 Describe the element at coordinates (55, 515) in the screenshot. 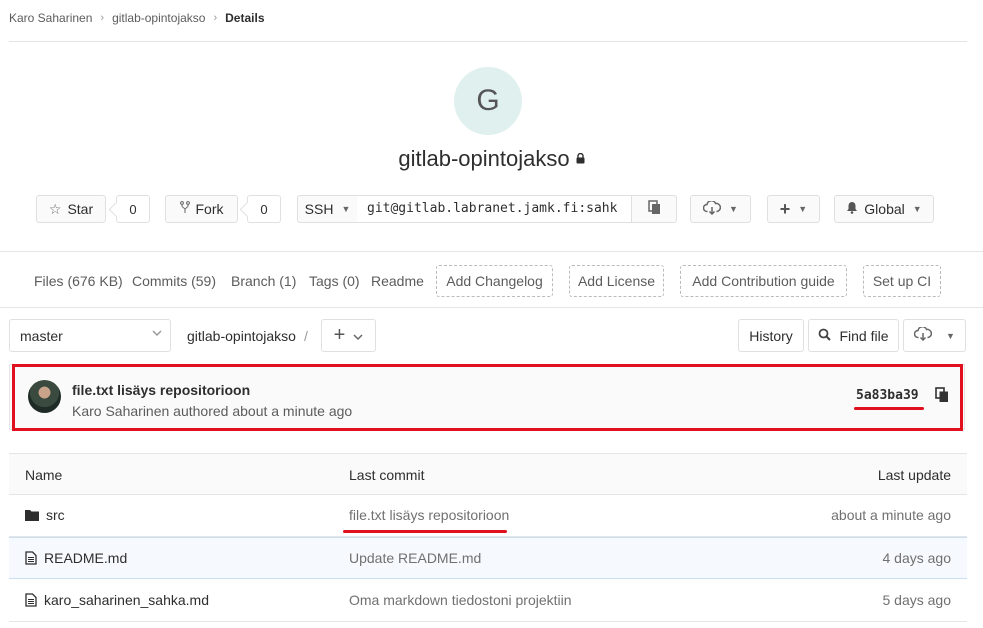

I see `row-name: src` at that location.